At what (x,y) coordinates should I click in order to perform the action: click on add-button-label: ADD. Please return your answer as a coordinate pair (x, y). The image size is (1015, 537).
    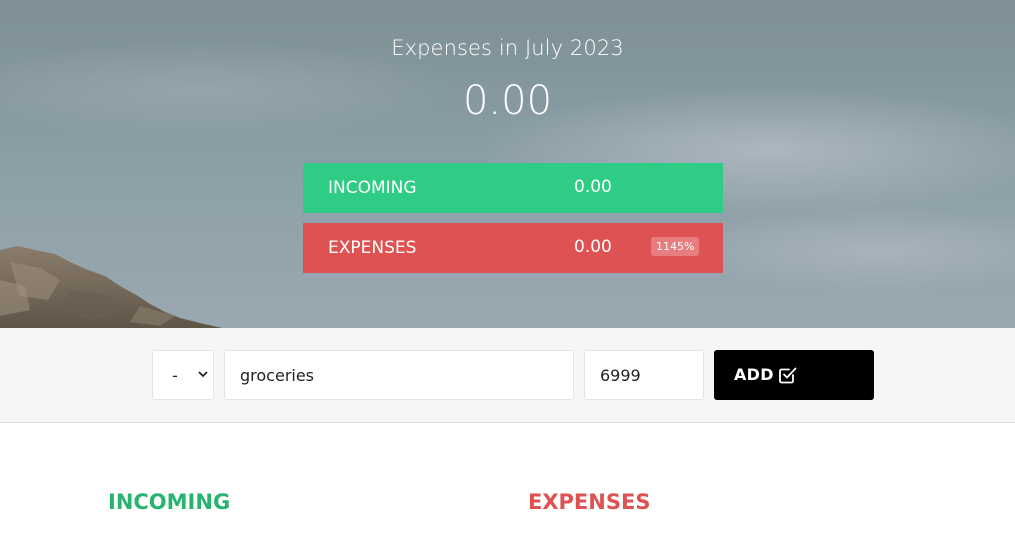
    Looking at the image, I should click on (754, 374).